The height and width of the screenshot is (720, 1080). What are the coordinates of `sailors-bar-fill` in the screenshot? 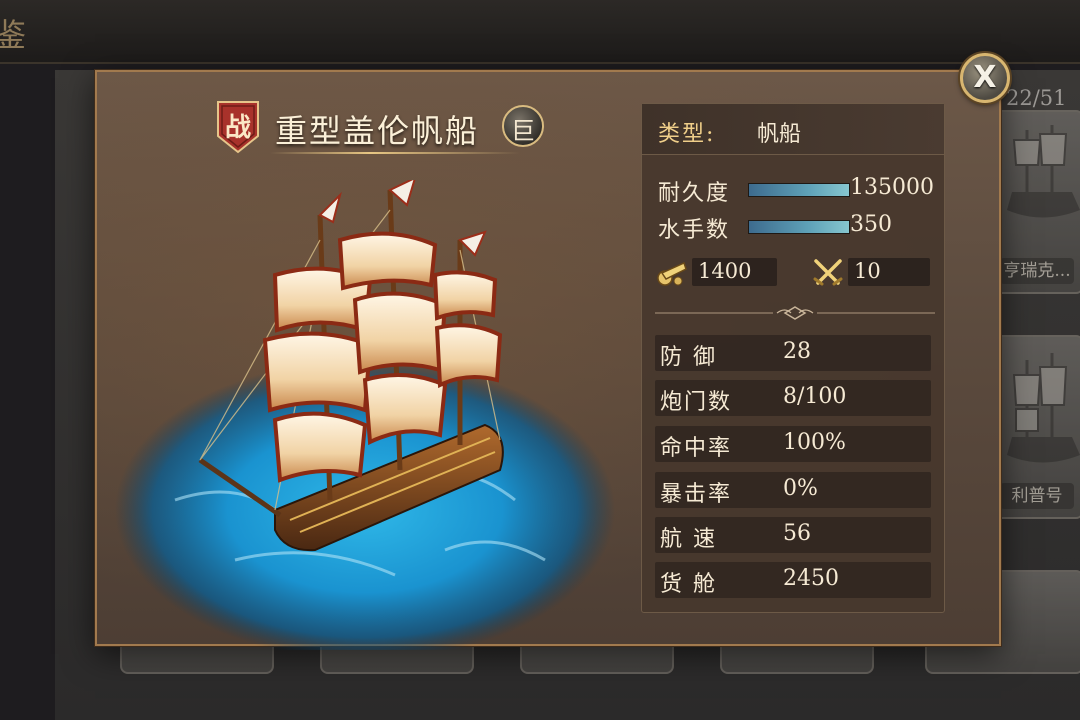 It's located at (799, 227).